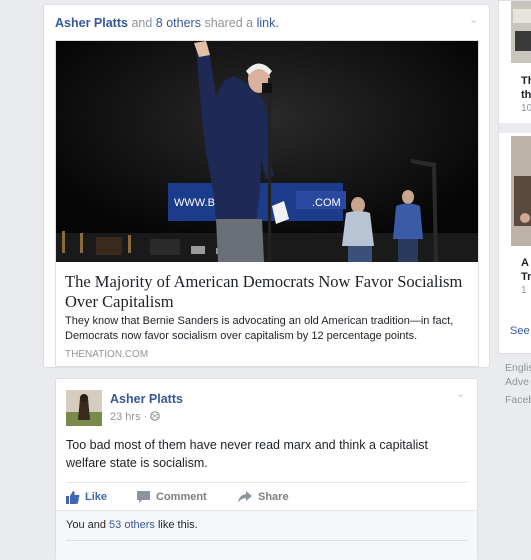 This screenshot has width=531, height=560. Describe the element at coordinates (268, 23) in the screenshot. I see `link-word: link.` at that location.